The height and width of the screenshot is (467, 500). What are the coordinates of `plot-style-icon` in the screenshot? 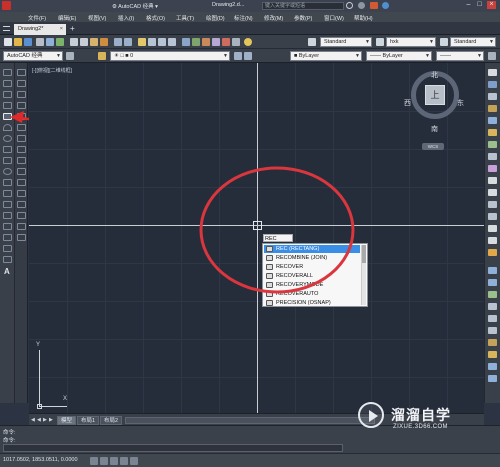 It's located at (492, 56).